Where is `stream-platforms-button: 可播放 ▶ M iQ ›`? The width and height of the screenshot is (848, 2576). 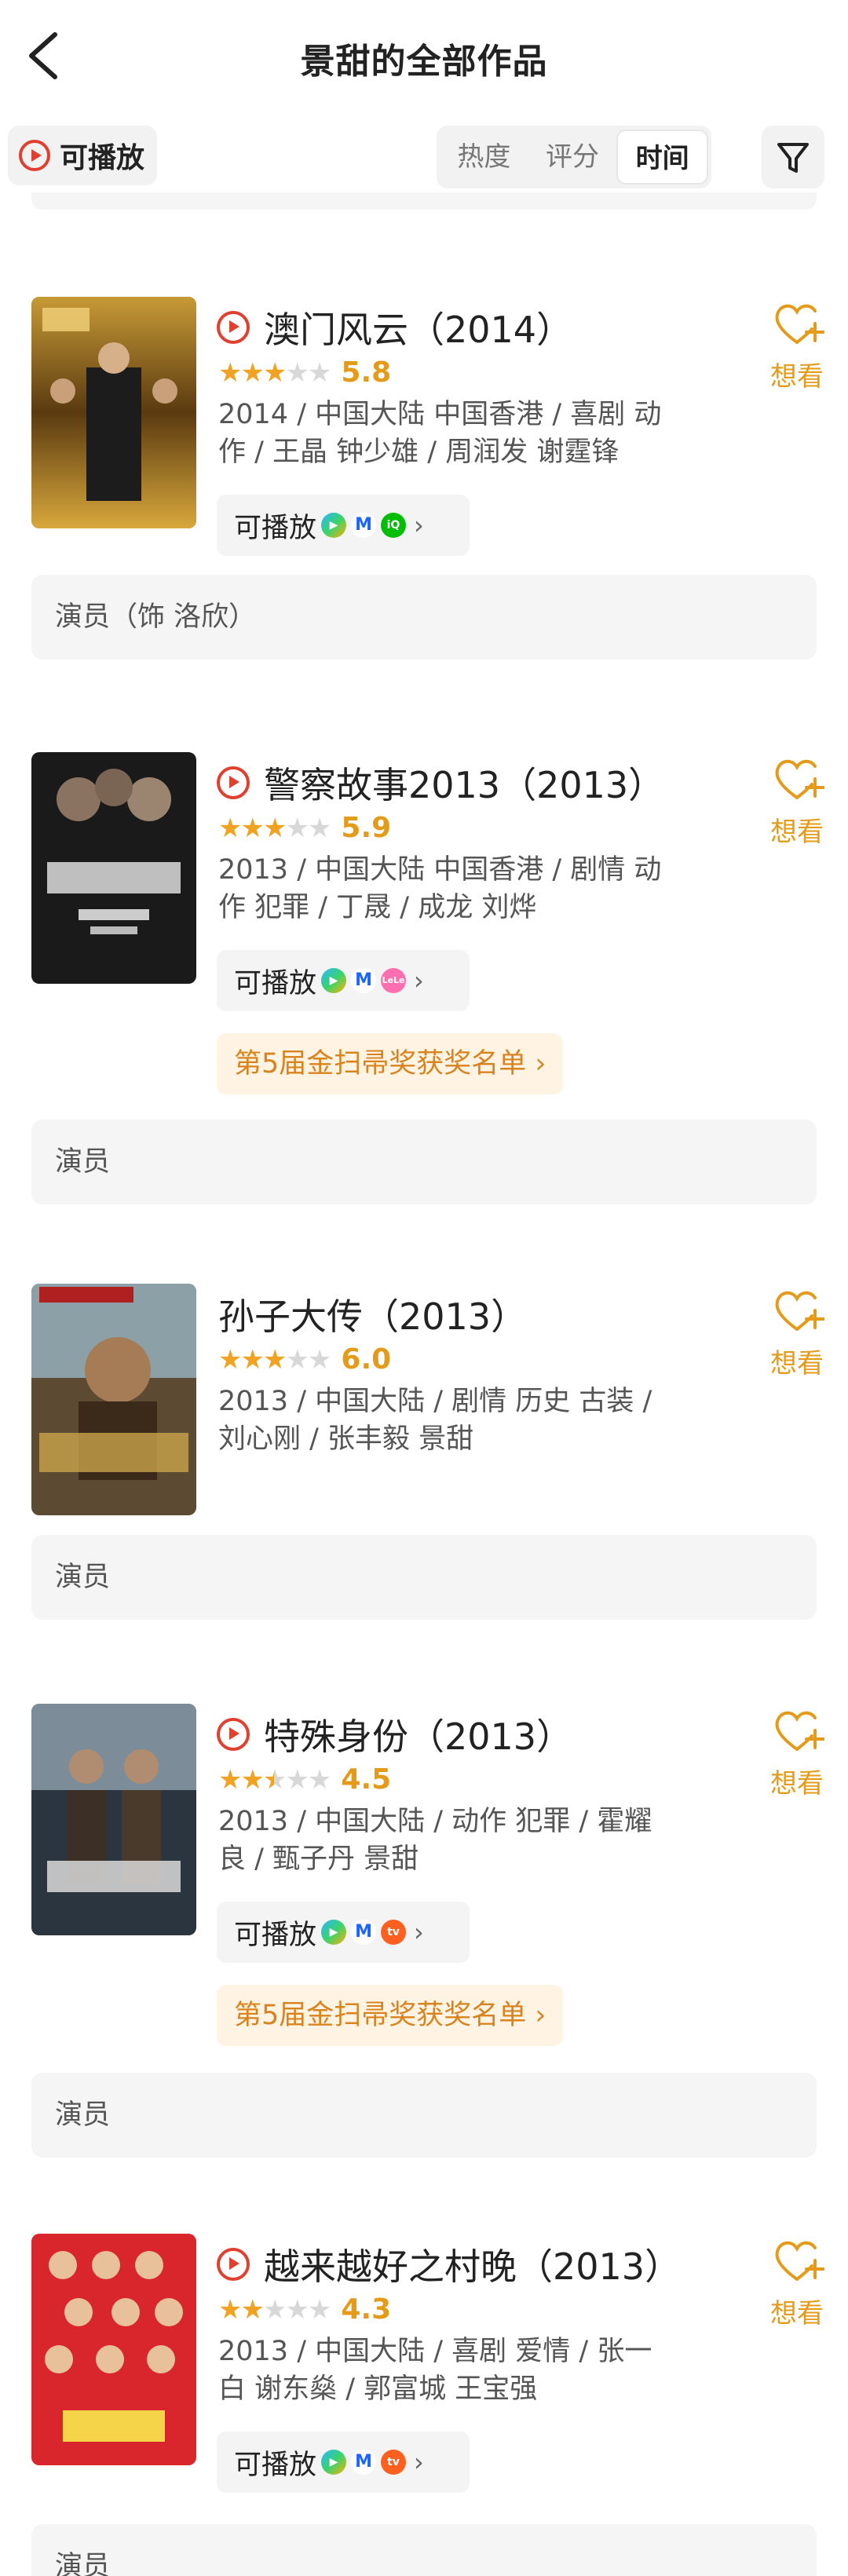
stream-platforms-button: 可播放 ▶ M iQ › is located at coordinates (343, 525).